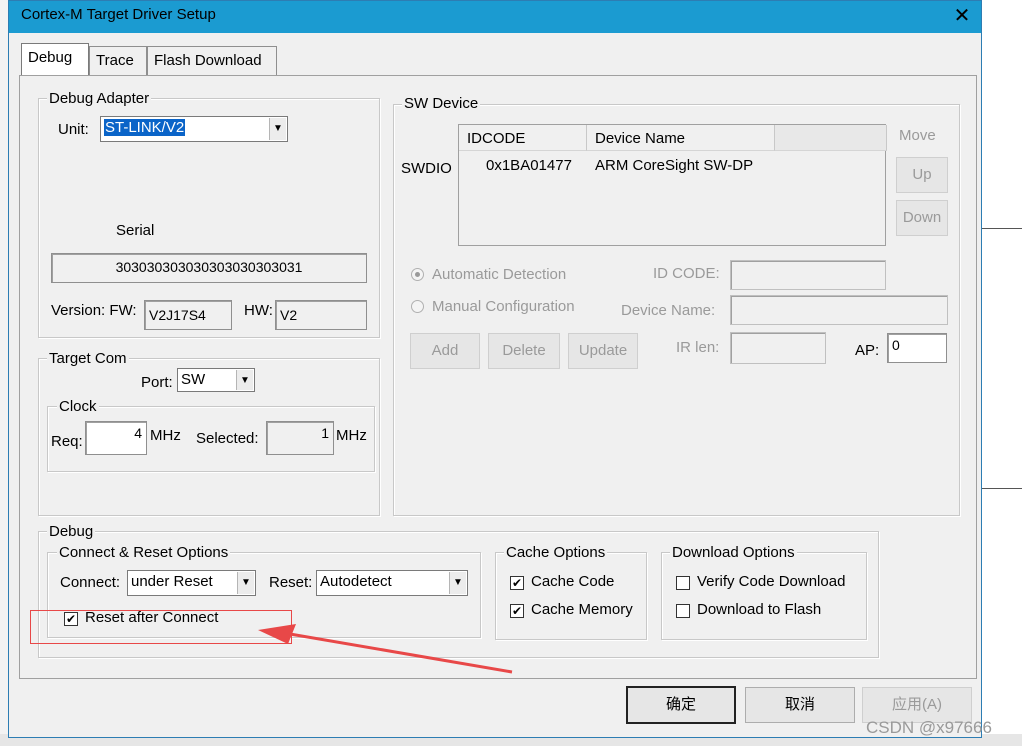 The image size is (1022, 746). What do you see at coordinates (839, 310) in the screenshot?
I see `device-name-input` at bounding box center [839, 310].